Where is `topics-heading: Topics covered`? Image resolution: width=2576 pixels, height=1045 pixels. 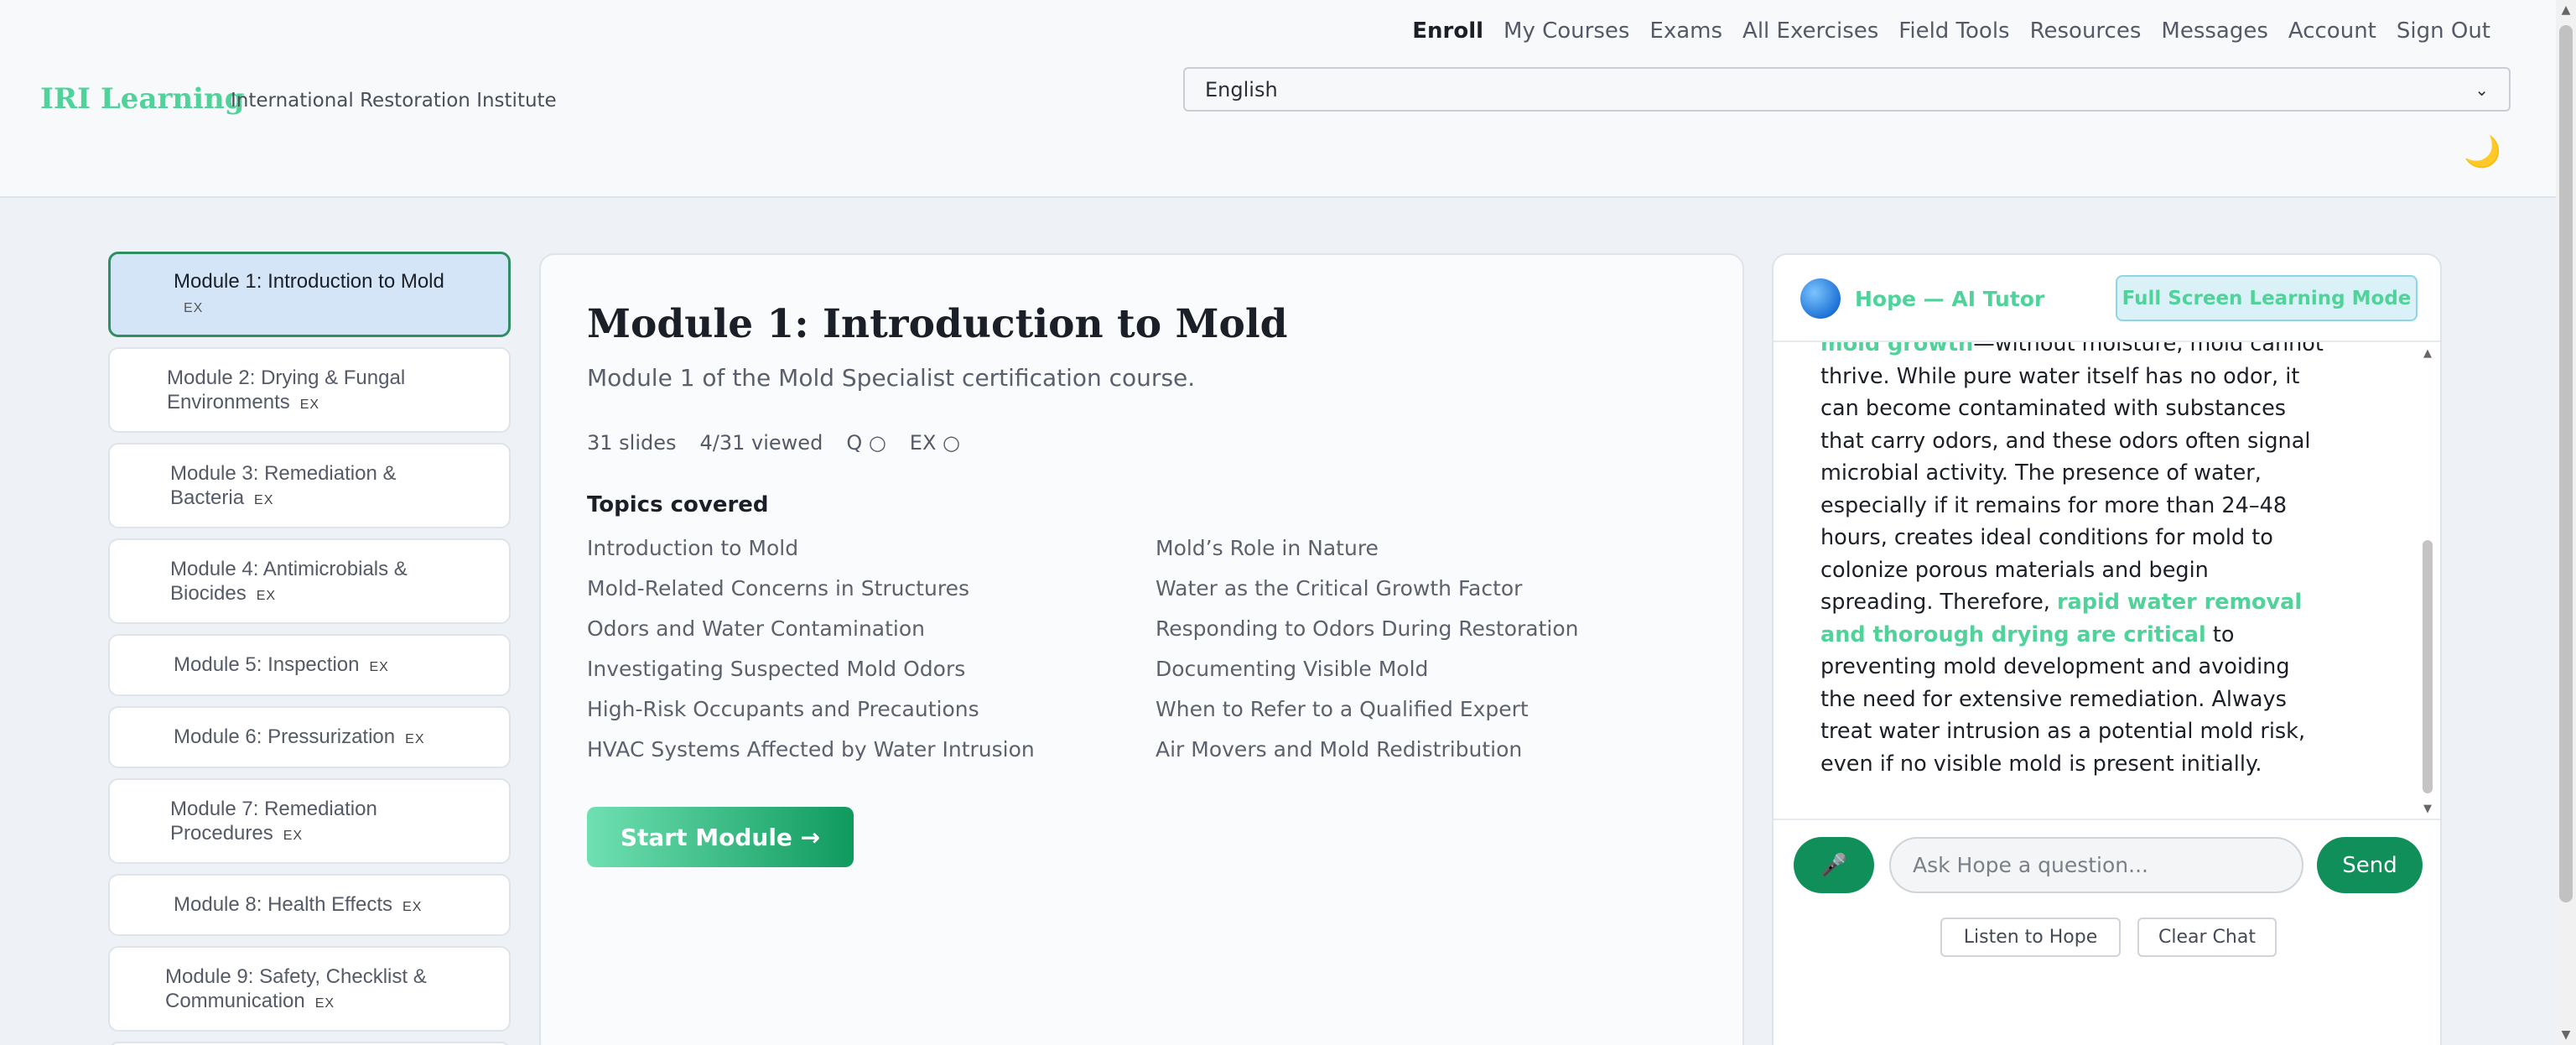
topics-heading: Topics covered is located at coordinates (678, 505).